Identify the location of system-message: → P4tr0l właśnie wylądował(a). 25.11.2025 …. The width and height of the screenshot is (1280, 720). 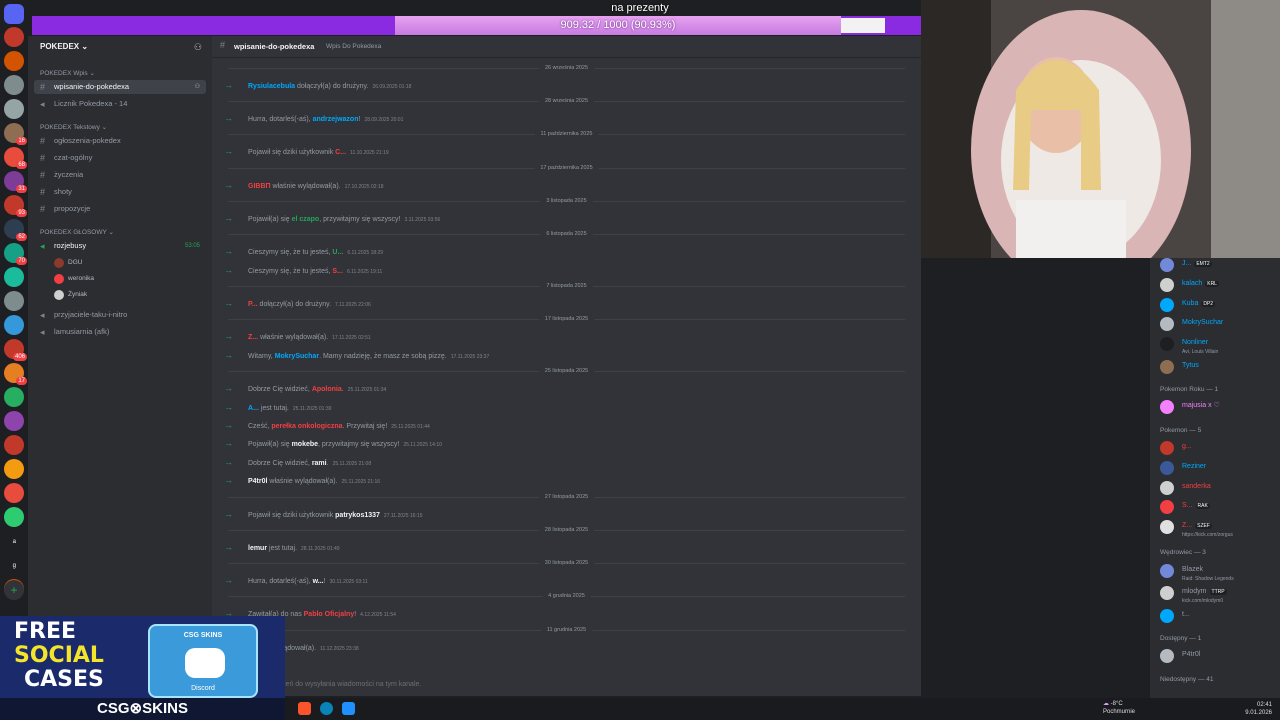
(302, 480).